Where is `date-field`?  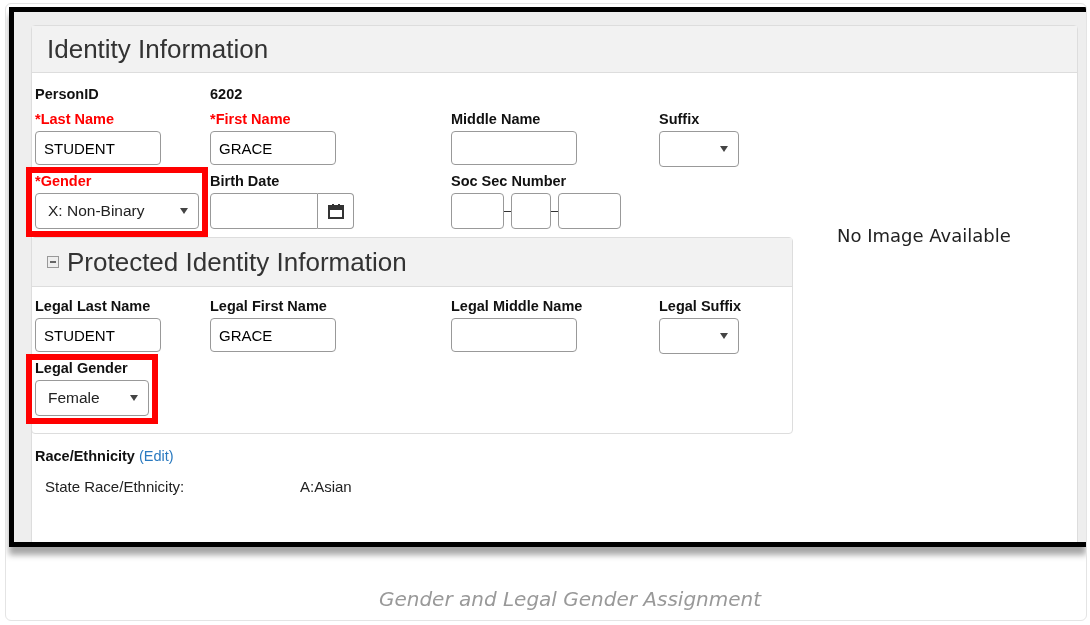
date-field is located at coordinates (264, 211).